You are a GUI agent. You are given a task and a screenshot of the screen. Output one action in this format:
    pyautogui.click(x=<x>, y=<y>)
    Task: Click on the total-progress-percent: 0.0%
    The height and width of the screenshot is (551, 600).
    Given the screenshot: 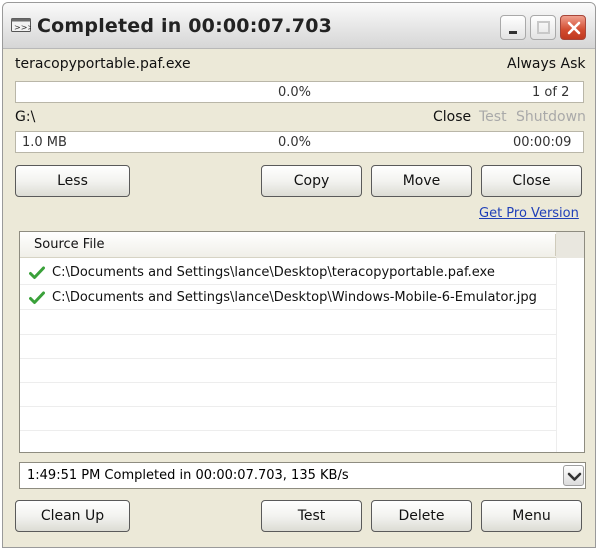 What is the action you would take?
    pyautogui.click(x=295, y=142)
    